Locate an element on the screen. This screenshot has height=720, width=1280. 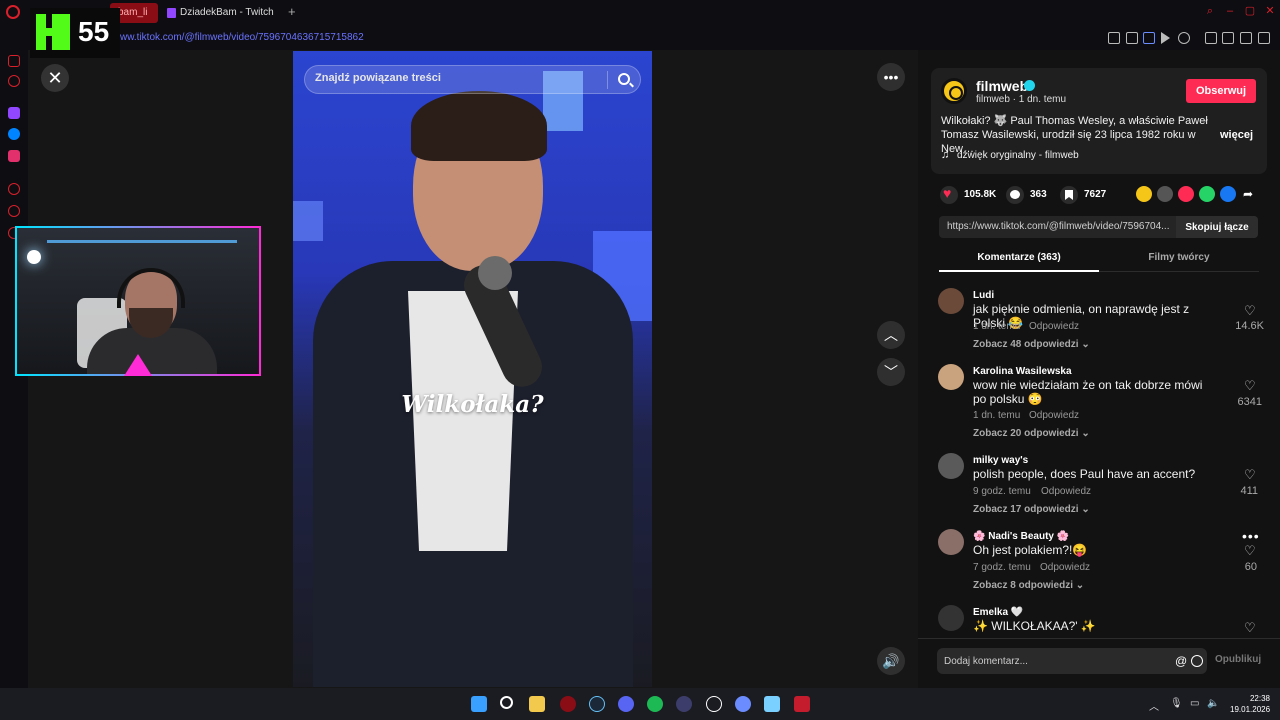
sound-label: dźwięk oryginalny - filmweb is located at coordinates (1018, 155).